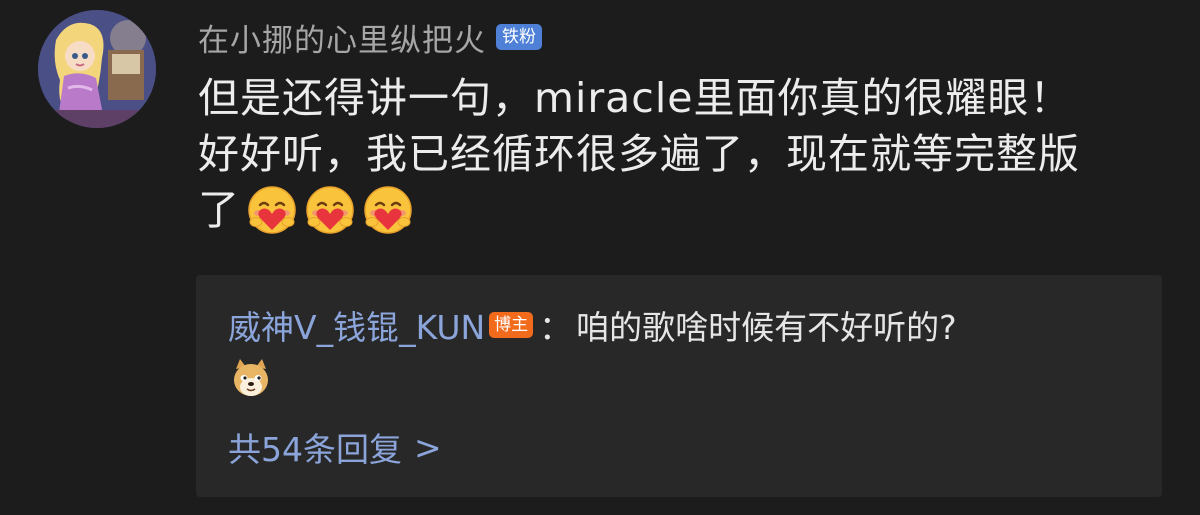  Describe the element at coordinates (428, 447) in the screenshot. I see `chevron-right-icon: >` at that location.